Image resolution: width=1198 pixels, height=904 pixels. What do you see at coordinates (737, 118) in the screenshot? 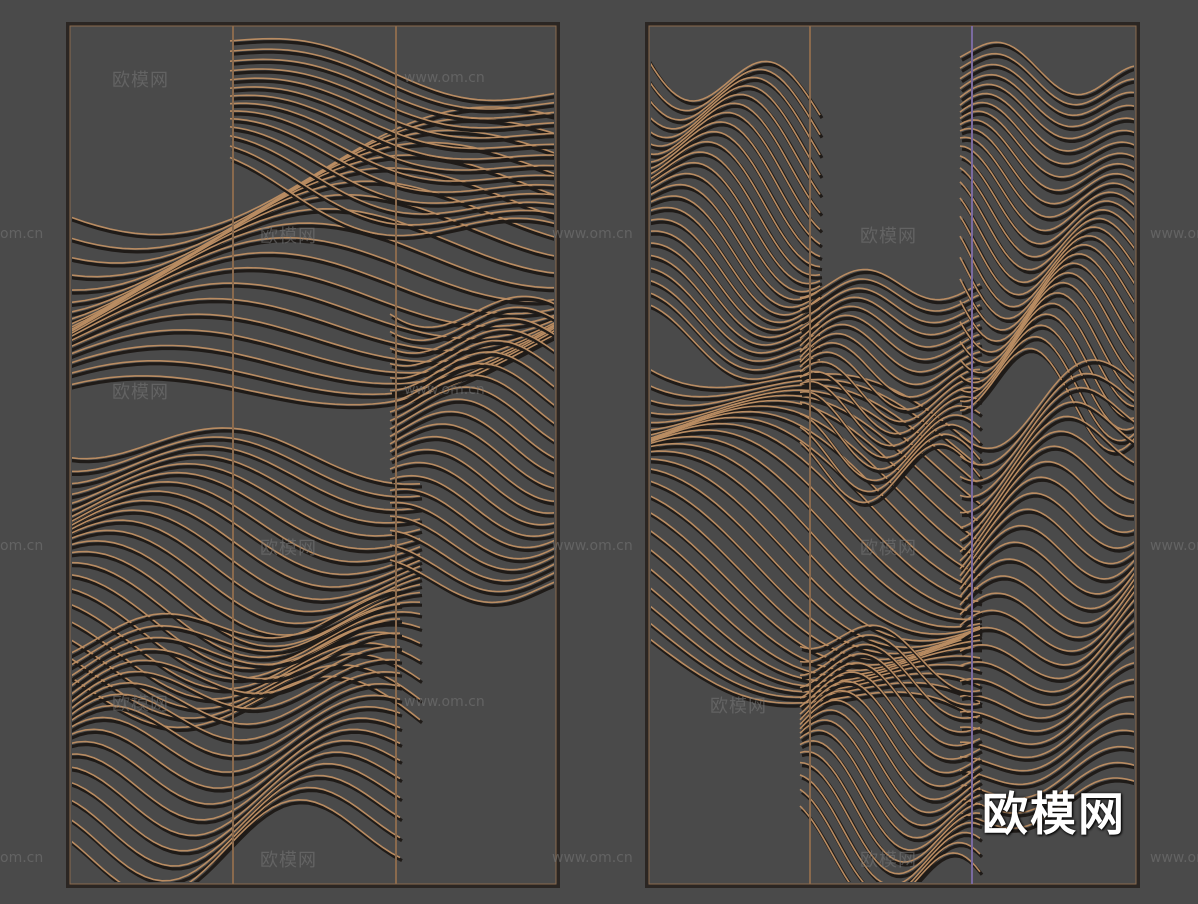
I see `right-wave-left-upper-2-shadow` at bounding box center [737, 118].